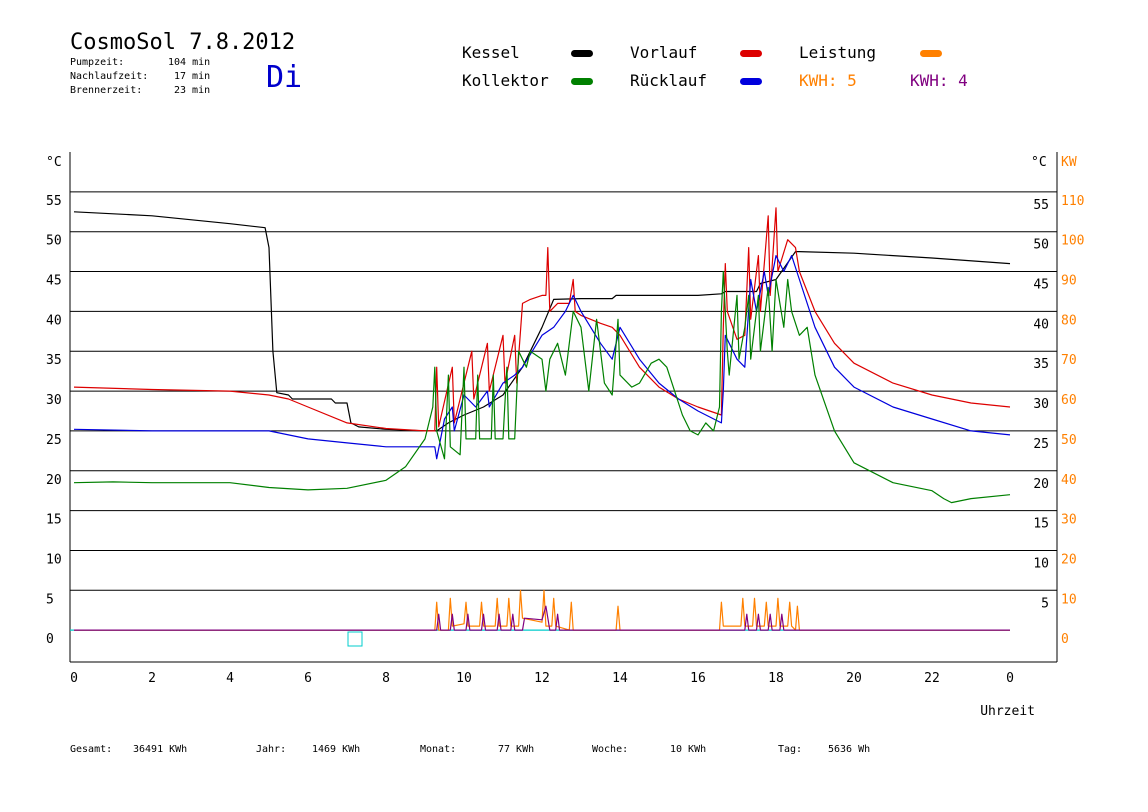 Image resolution: width=1148 pixels, height=812 pixels. I want to click on y-tick-left: 5, so click(50, 599).